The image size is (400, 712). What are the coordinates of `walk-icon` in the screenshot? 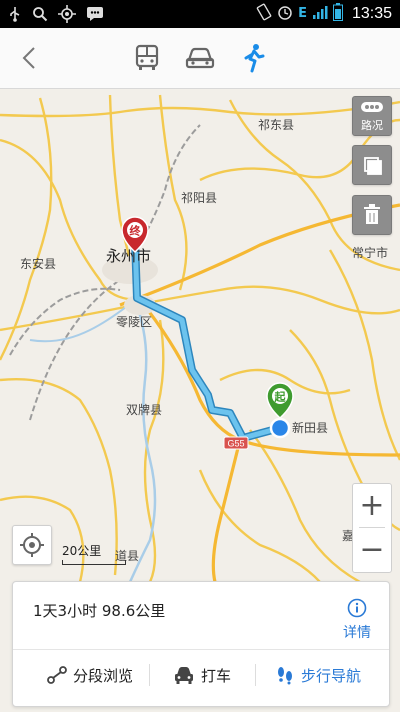 It's located at (254, 58).